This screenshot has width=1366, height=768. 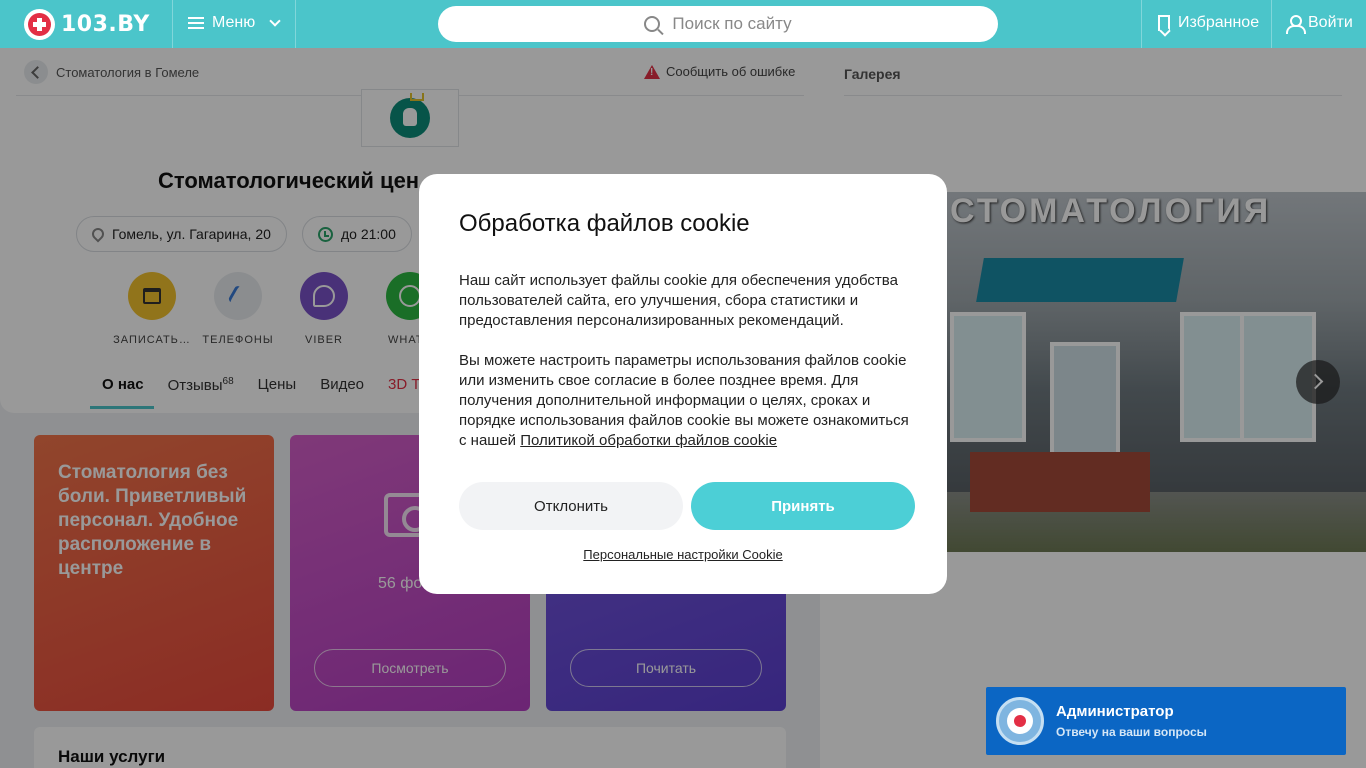 I want to click on search-icon, so click(x=652, y=24).